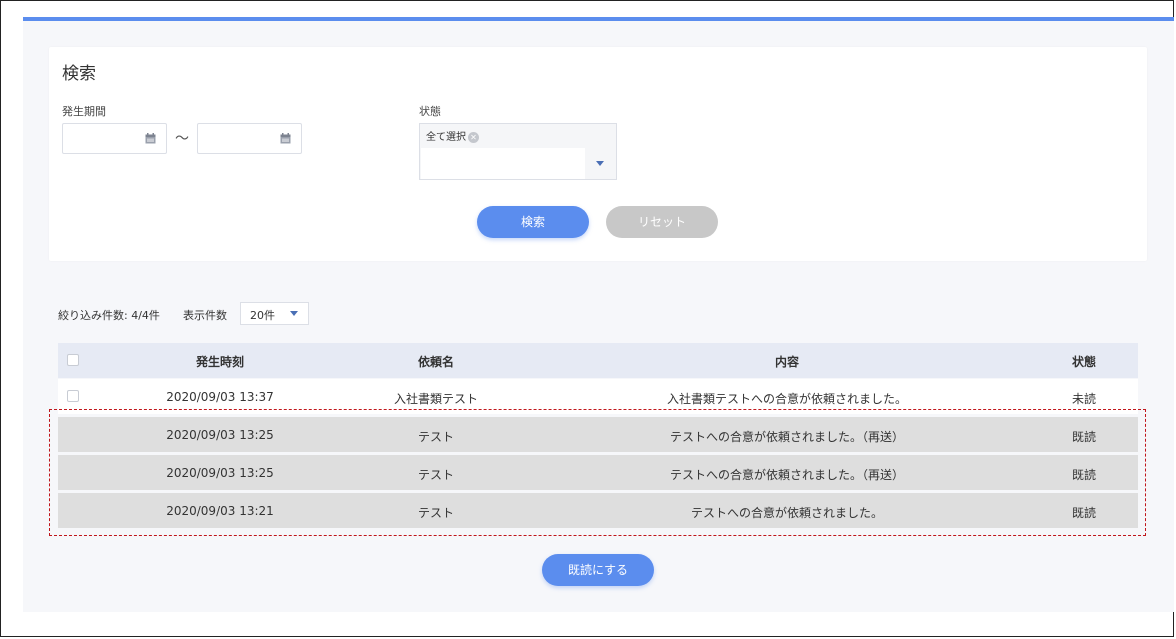 The width and height of the screenshot is (1176, 639). What do you see at coordinates (786, 399) in the screenshot?
I see `row-content: 入社書類テストへの合意が依頼されました。` at bounding box center [786, 399].